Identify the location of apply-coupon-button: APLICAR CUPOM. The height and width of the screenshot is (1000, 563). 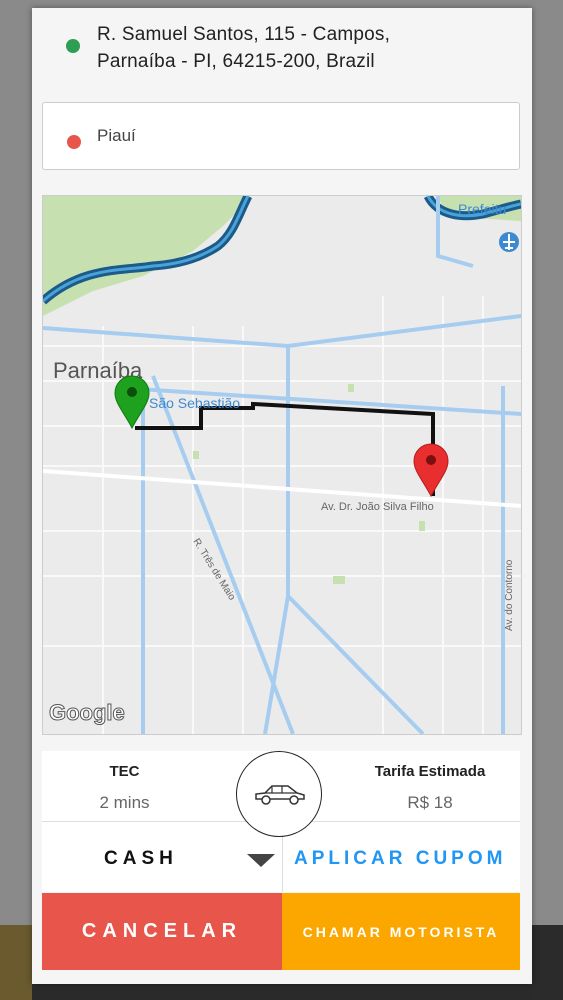
(400, 859).